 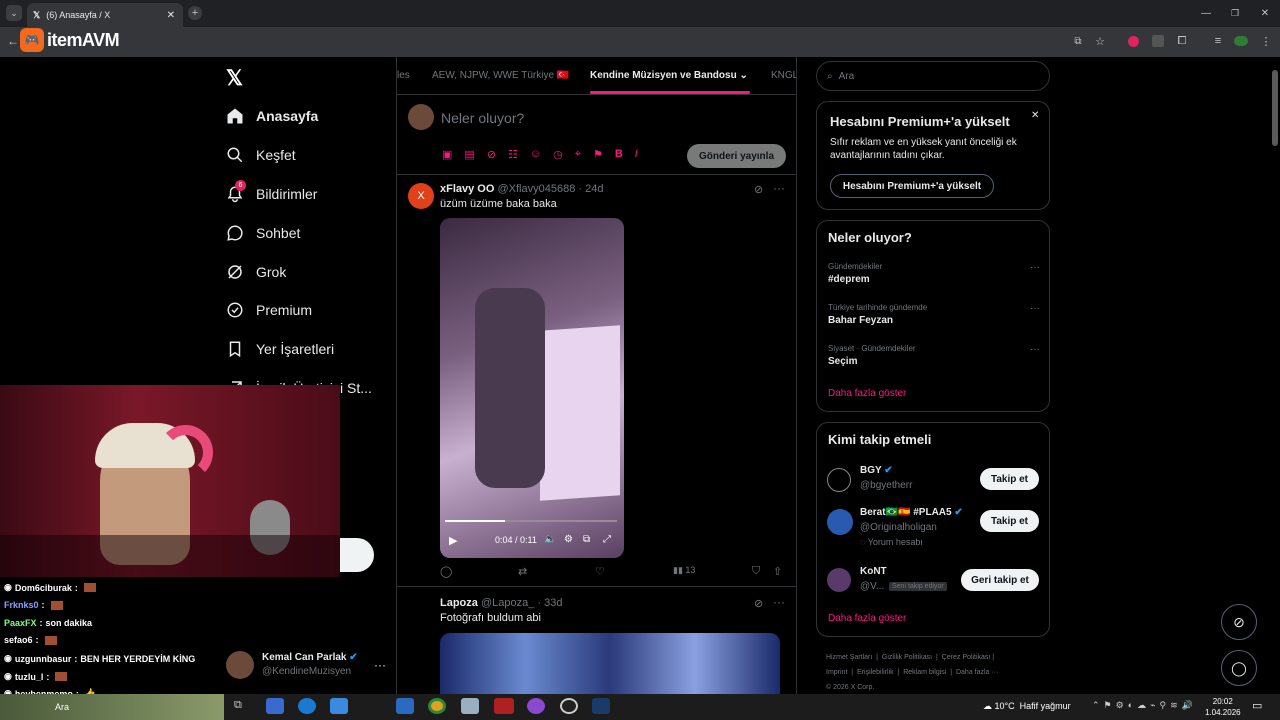 What do you see at coordinates (271, 194) in the screenshot?
I see `nav-item-notifications: 6 Bildirimler` at bounding box center [271, 194].